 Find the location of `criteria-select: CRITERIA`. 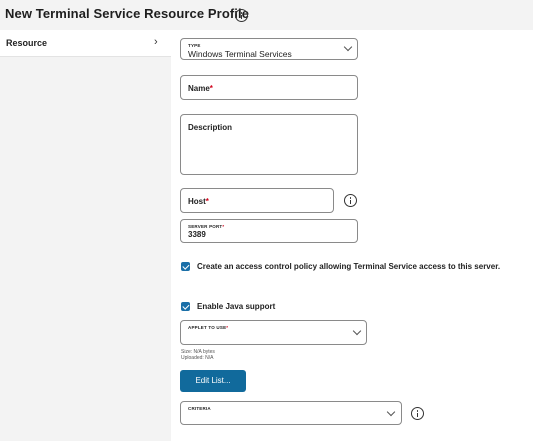

criteria-select: CRITERIA is located at coordinates (291, 413).